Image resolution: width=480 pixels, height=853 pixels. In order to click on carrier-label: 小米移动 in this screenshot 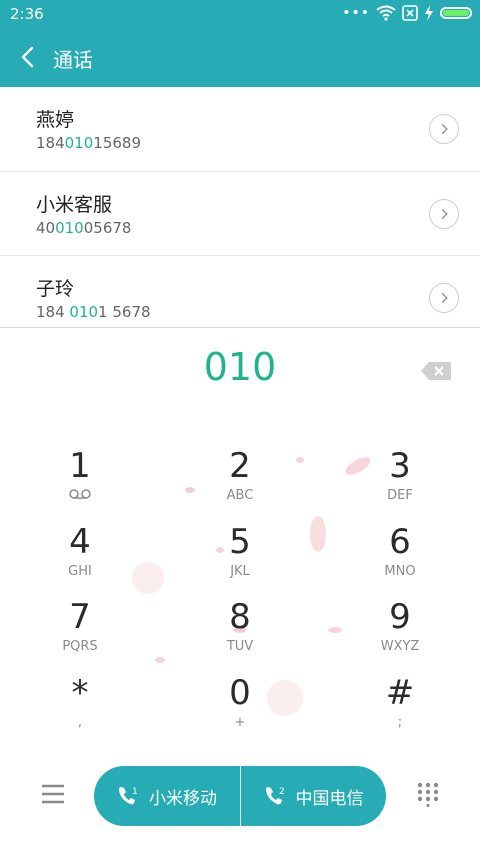, I will do `click(183, 798)`.